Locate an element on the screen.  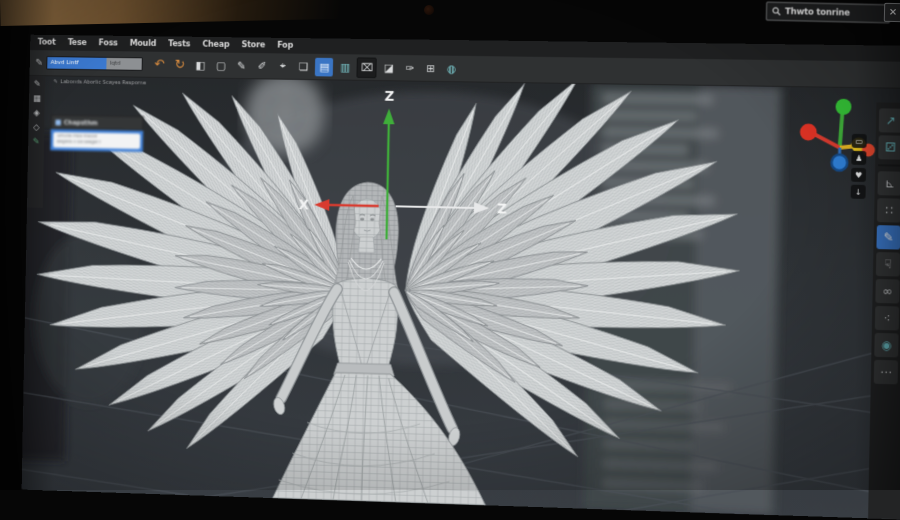
axis-ball-blue is located at coordinates (839, 162).